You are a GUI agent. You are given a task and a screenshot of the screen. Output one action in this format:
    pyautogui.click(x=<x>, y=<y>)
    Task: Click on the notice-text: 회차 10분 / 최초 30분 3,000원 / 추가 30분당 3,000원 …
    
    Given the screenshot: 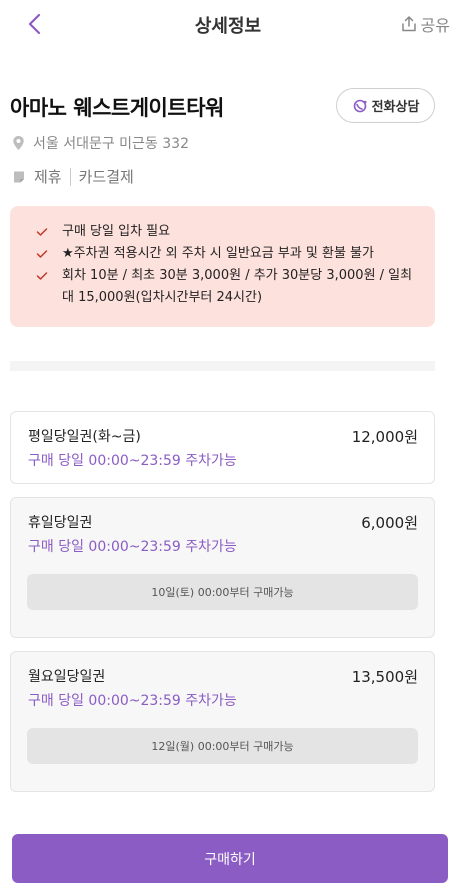 What is the action you would take?
    pyautogui.click(x=237, y=286)
    